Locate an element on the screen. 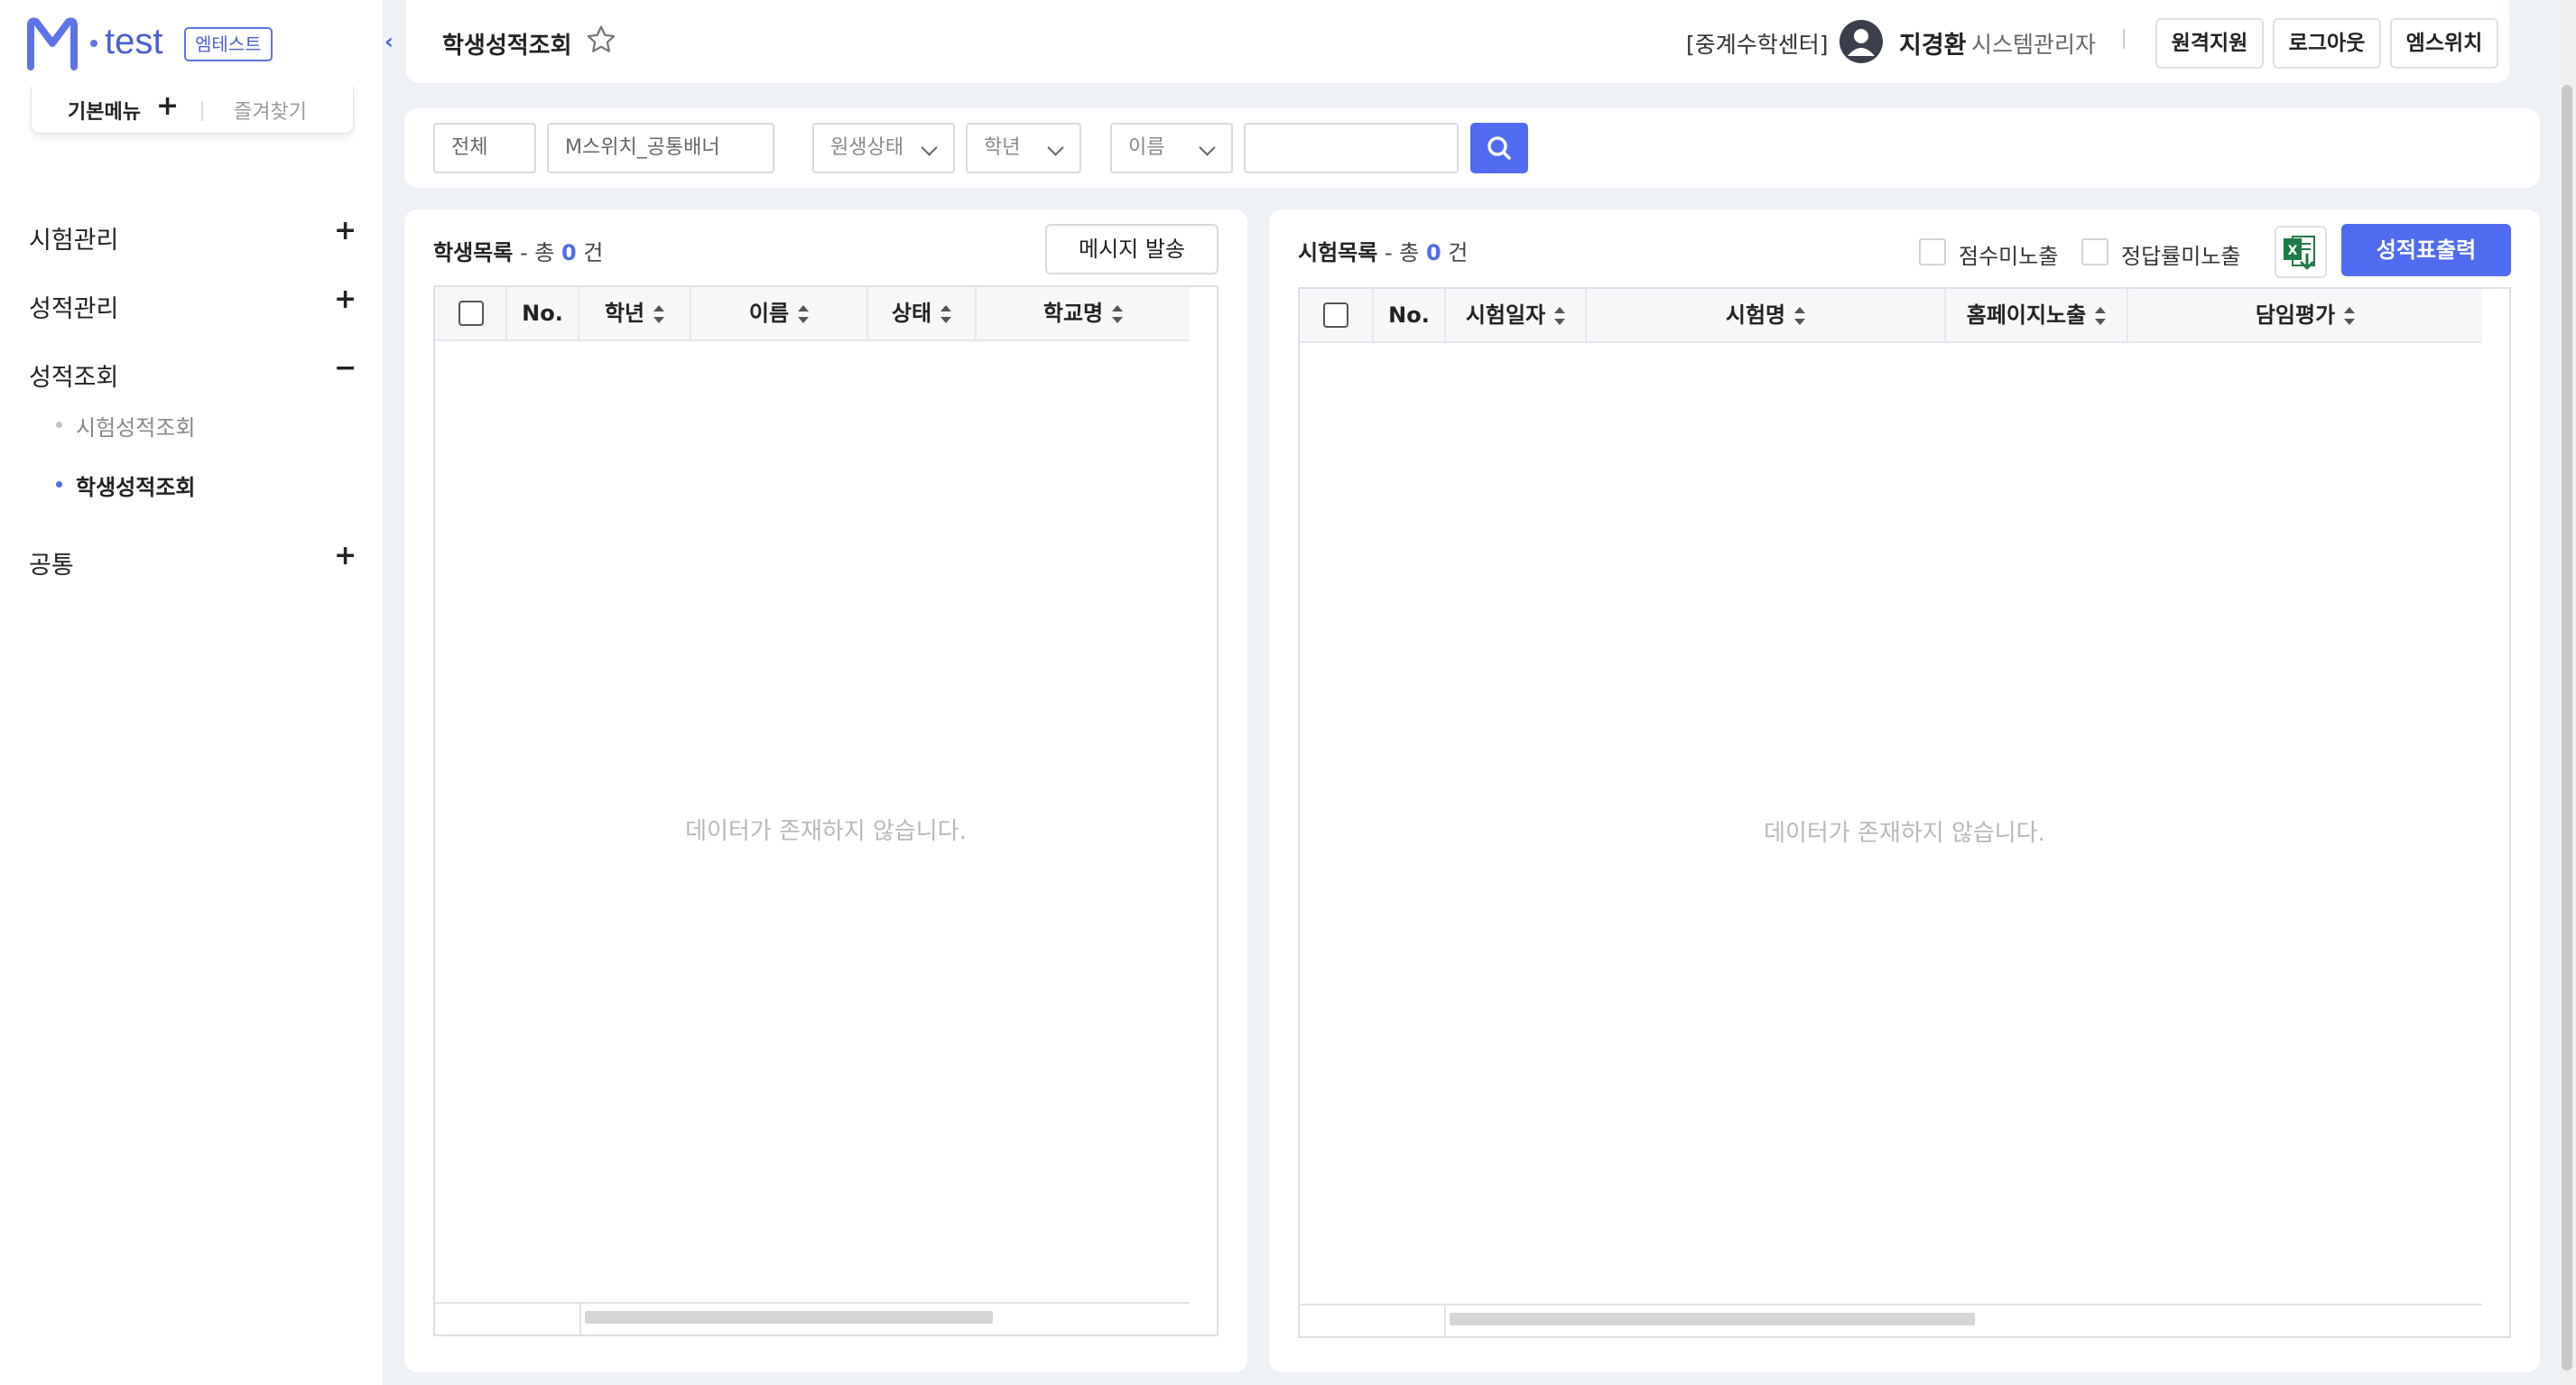  th-exam-name: 시험명 is located at coordinates (1766, 315).